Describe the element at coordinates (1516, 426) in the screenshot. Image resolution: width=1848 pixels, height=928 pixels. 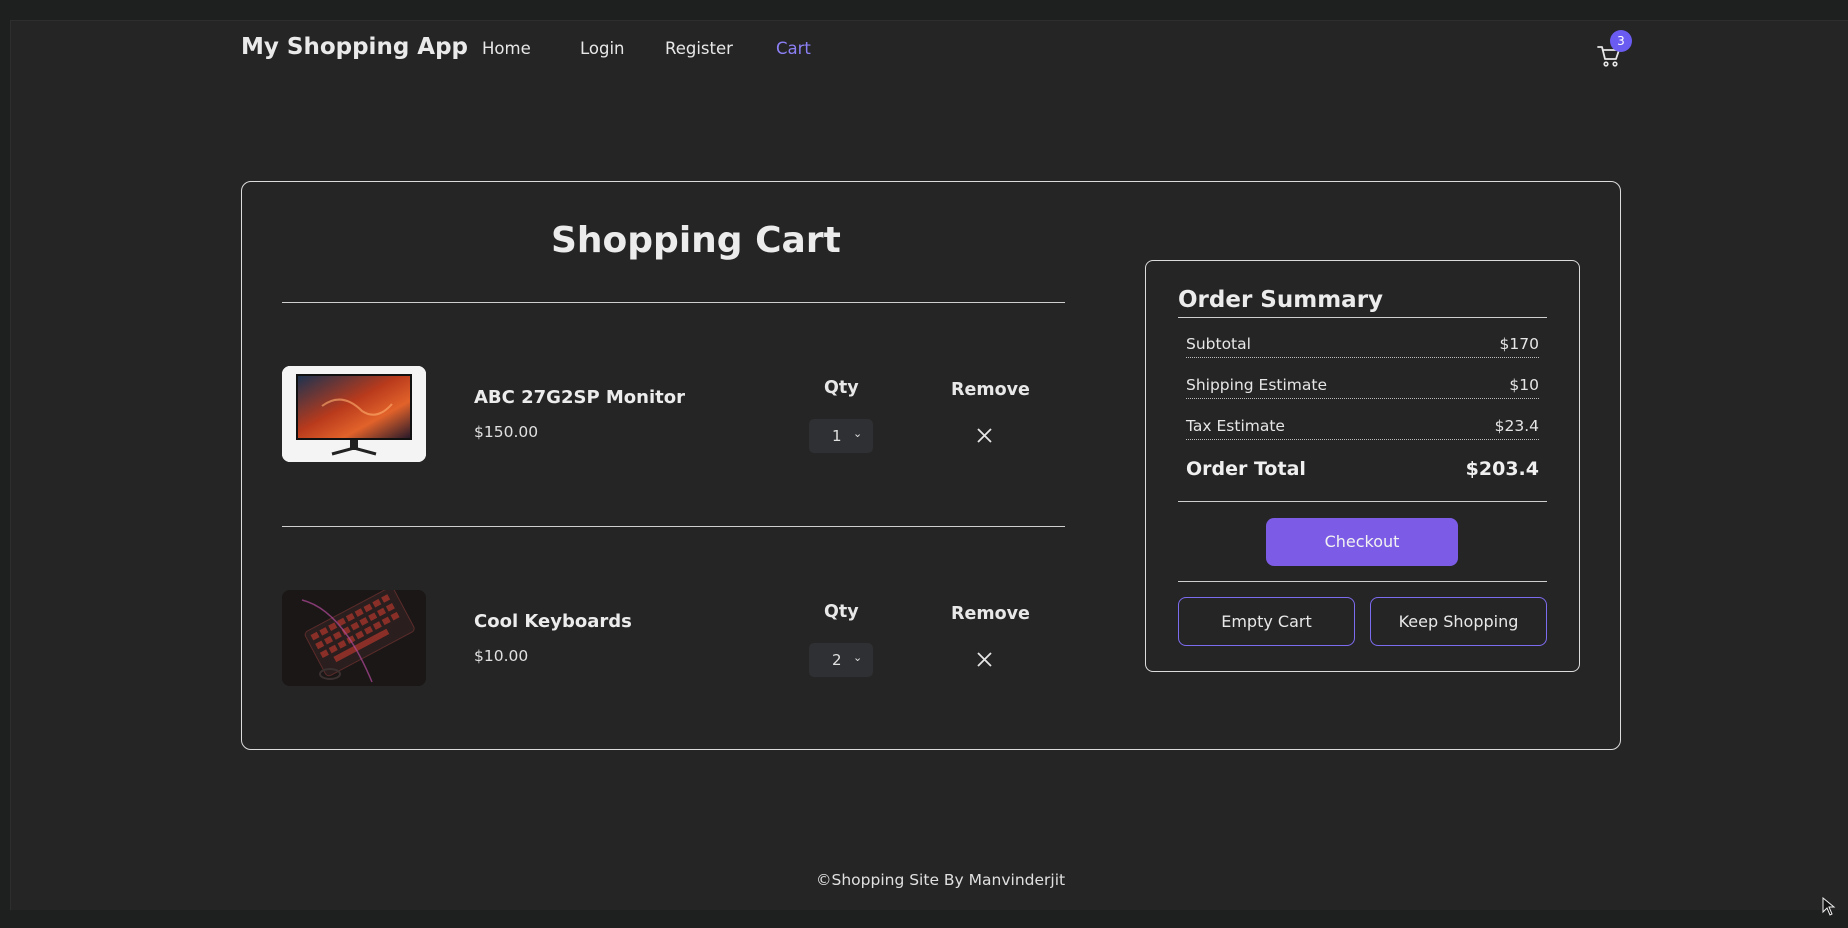
I see `tax-amount: $23.4` at that location.